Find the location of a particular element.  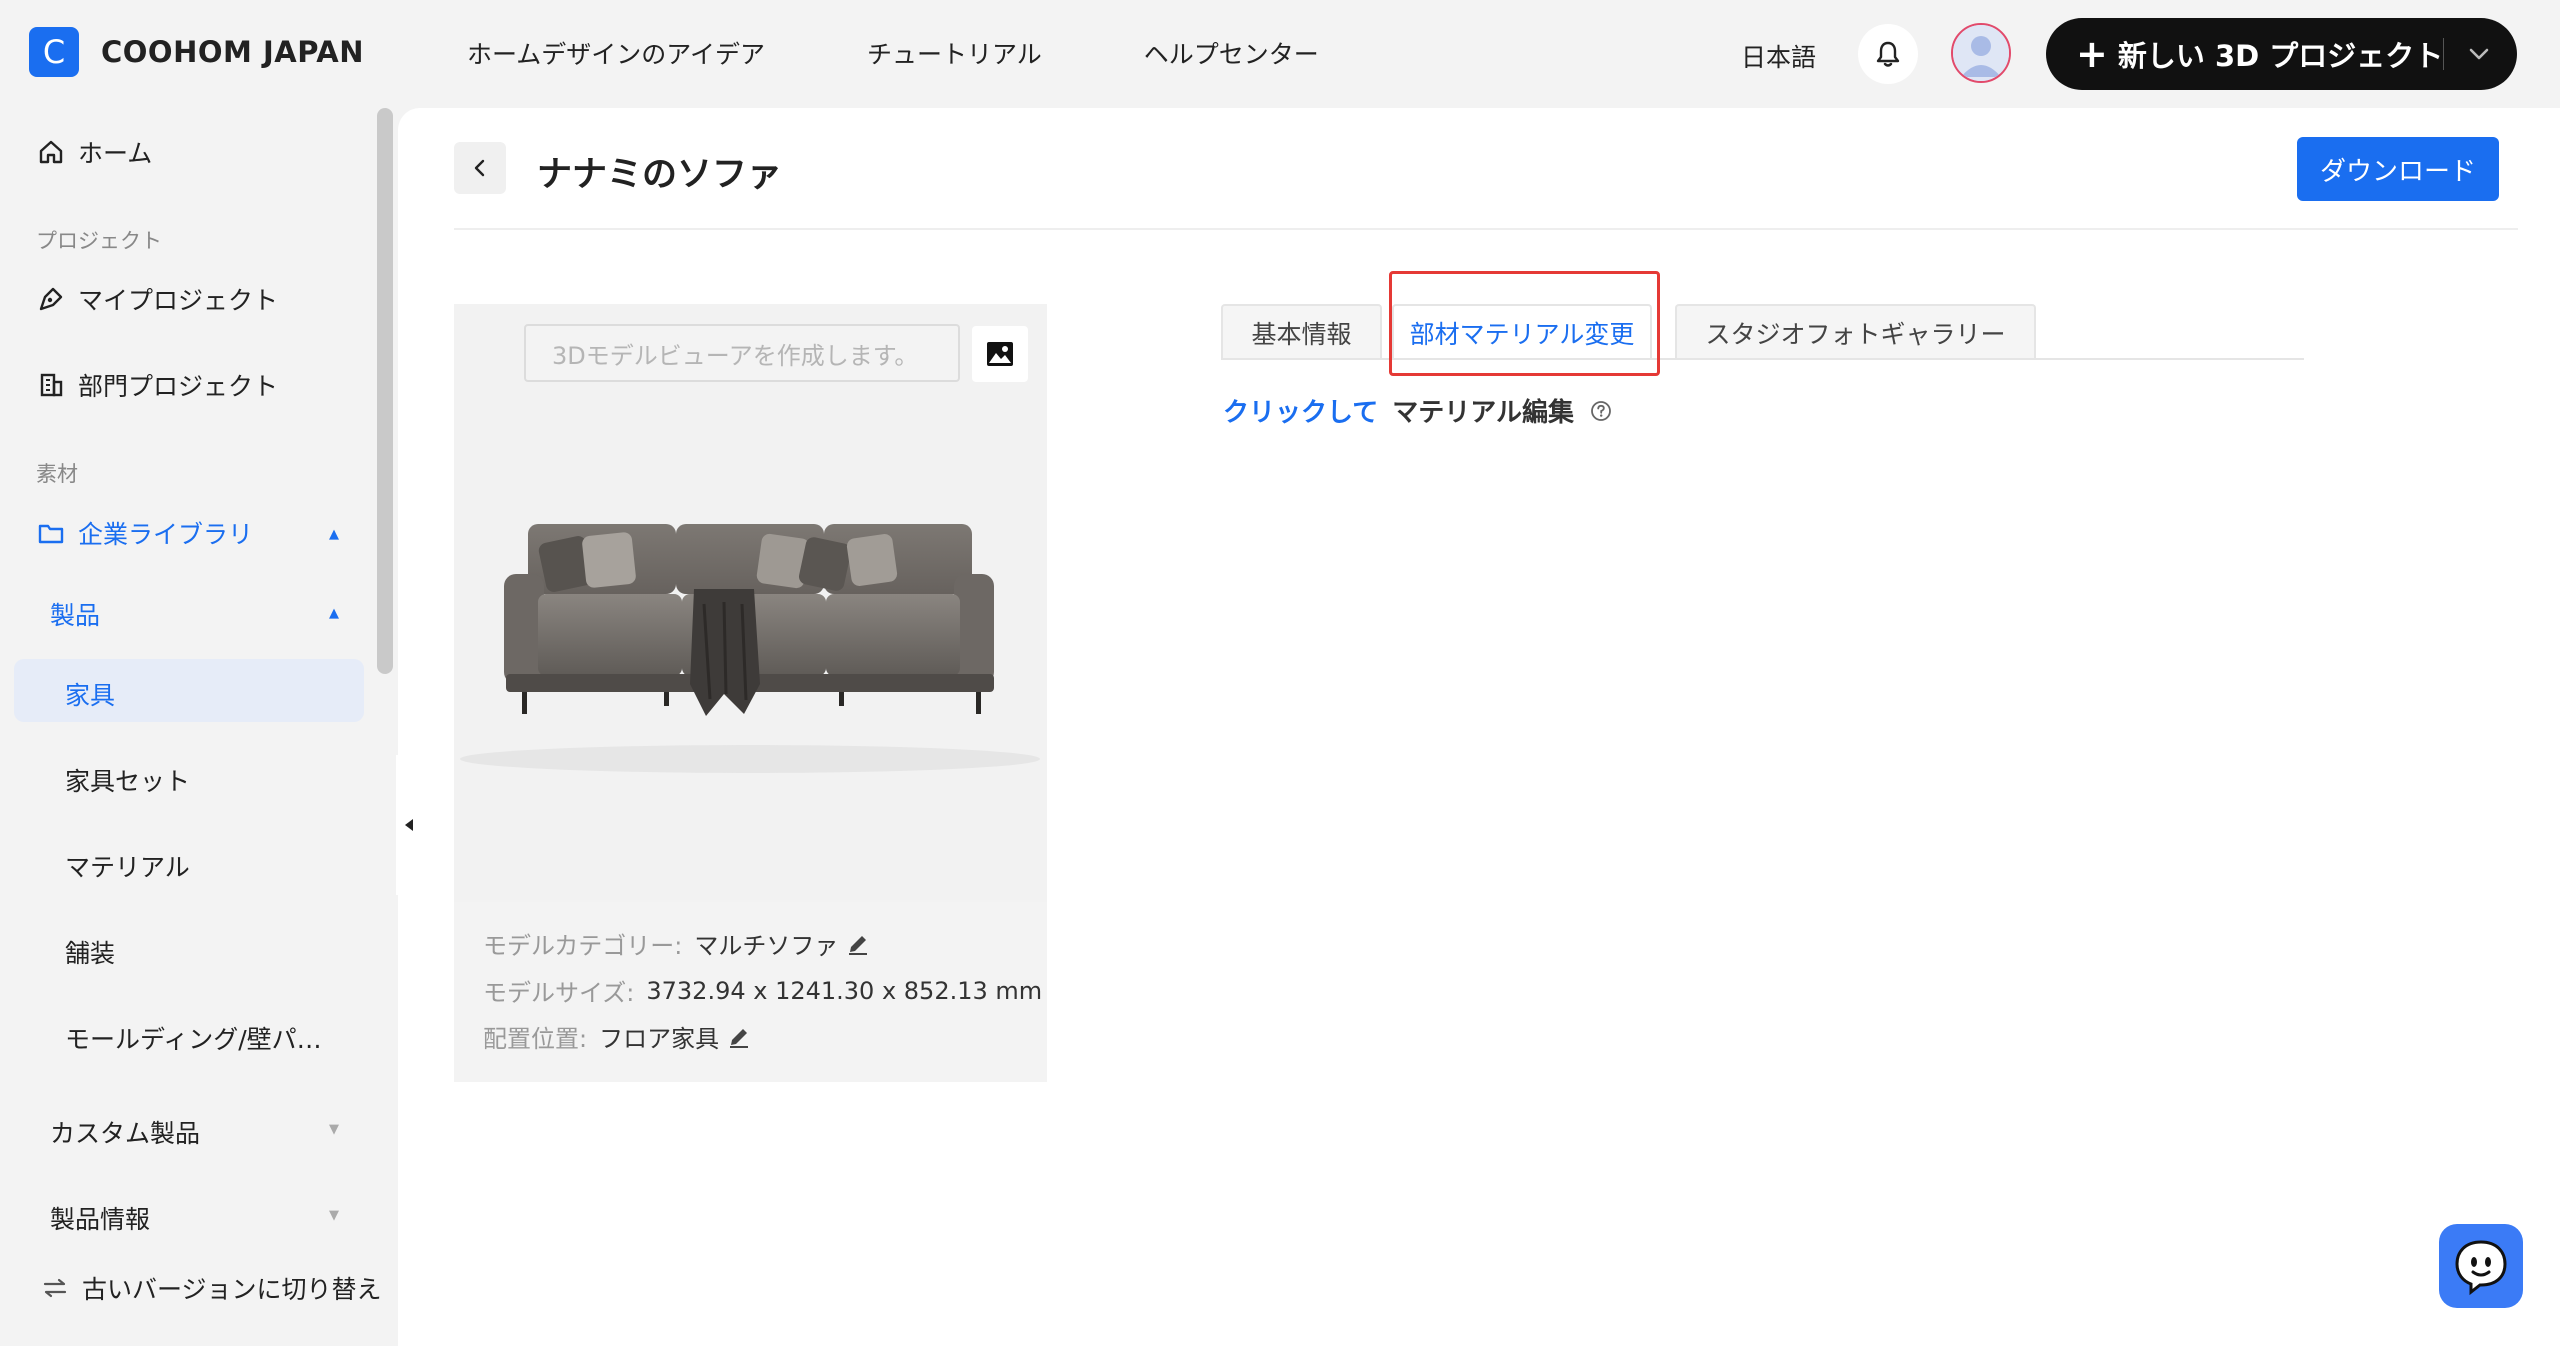

model-image-area: 3Dモデルビューアを作成します。 is located at coordinates (750, 603).